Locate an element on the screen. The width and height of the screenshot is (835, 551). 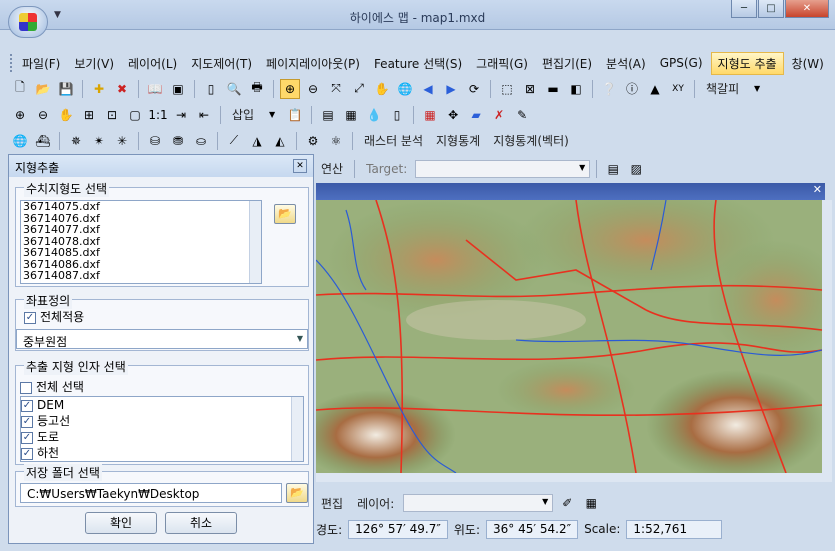
tool-c-icon: ✳ is located at coordinates (122, 141).